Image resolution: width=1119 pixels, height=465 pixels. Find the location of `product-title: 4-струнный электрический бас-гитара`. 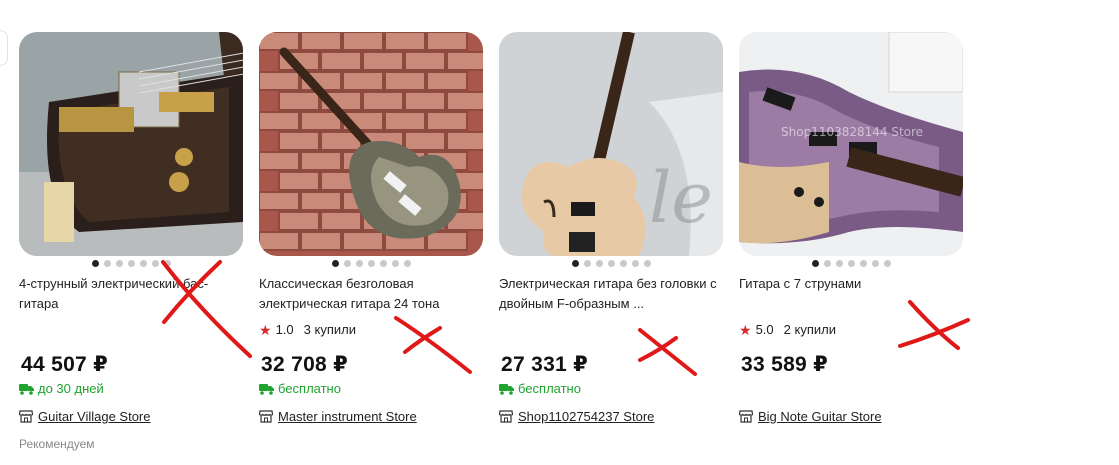

product-title: 4-струнный электрический бас-гитара is located at coordinates (130, 294).